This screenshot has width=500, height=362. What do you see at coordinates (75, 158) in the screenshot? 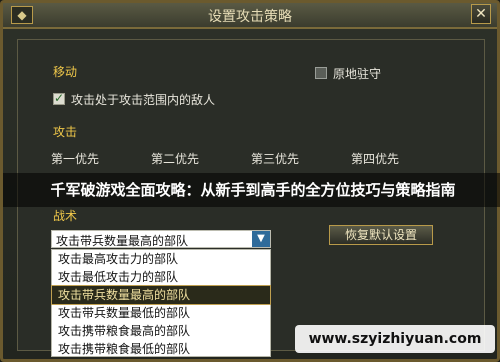
I see `priority-first: 第一优先` at bounding box center [75, 158].